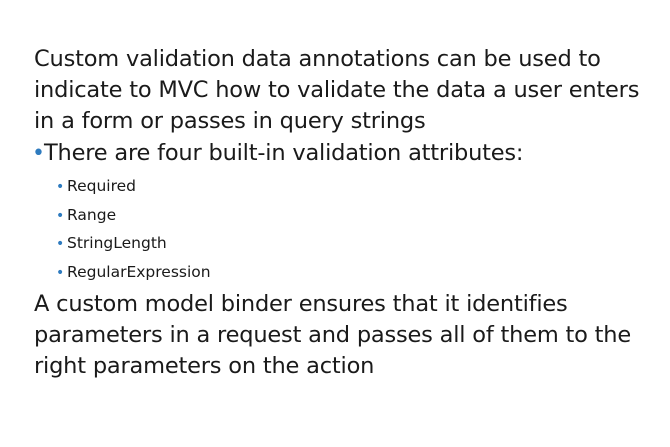 The height and width of the screenshot is (447, 670). Describe the element at coordinates (101, 186) in the screenshot. I see `attribute-label: Required` at that location.